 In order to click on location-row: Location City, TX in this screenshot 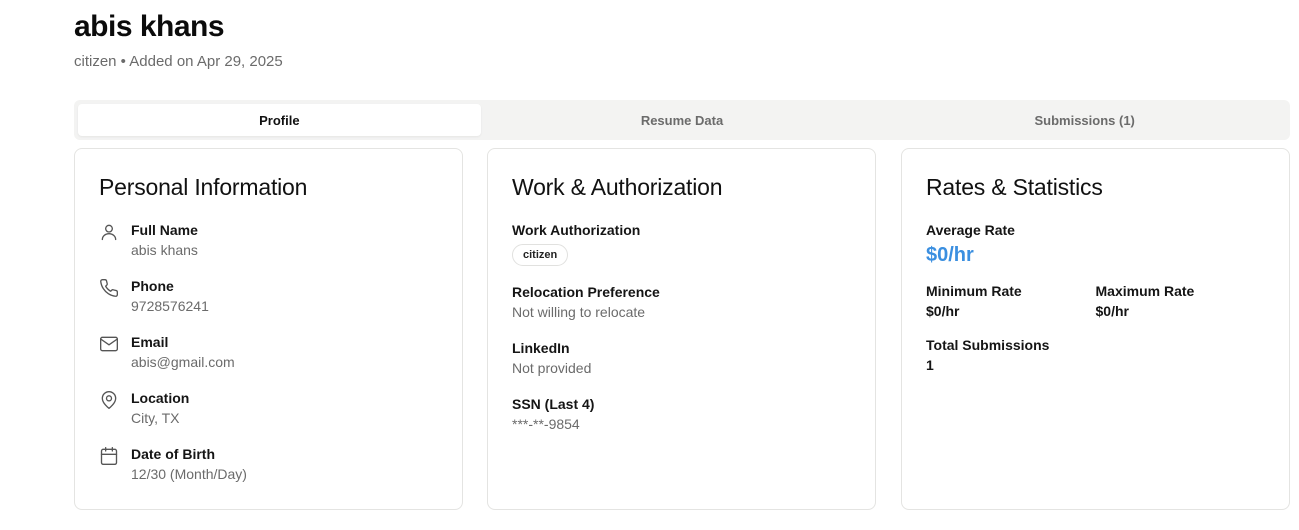, I will do `click(268, 408)`.